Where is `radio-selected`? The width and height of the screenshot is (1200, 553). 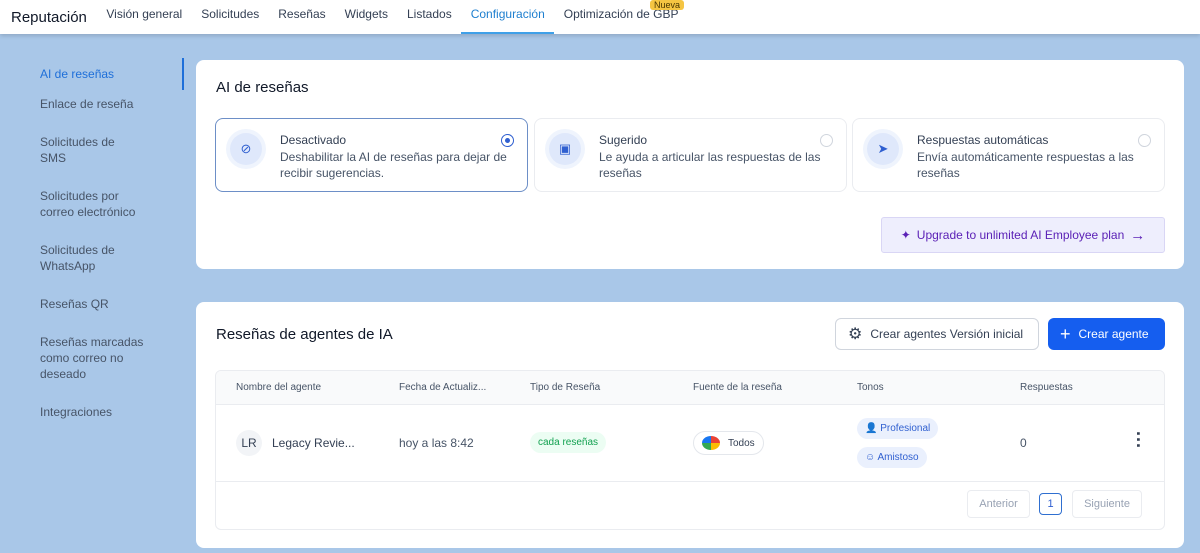 radio-selected is located at coordinates (507, 140).